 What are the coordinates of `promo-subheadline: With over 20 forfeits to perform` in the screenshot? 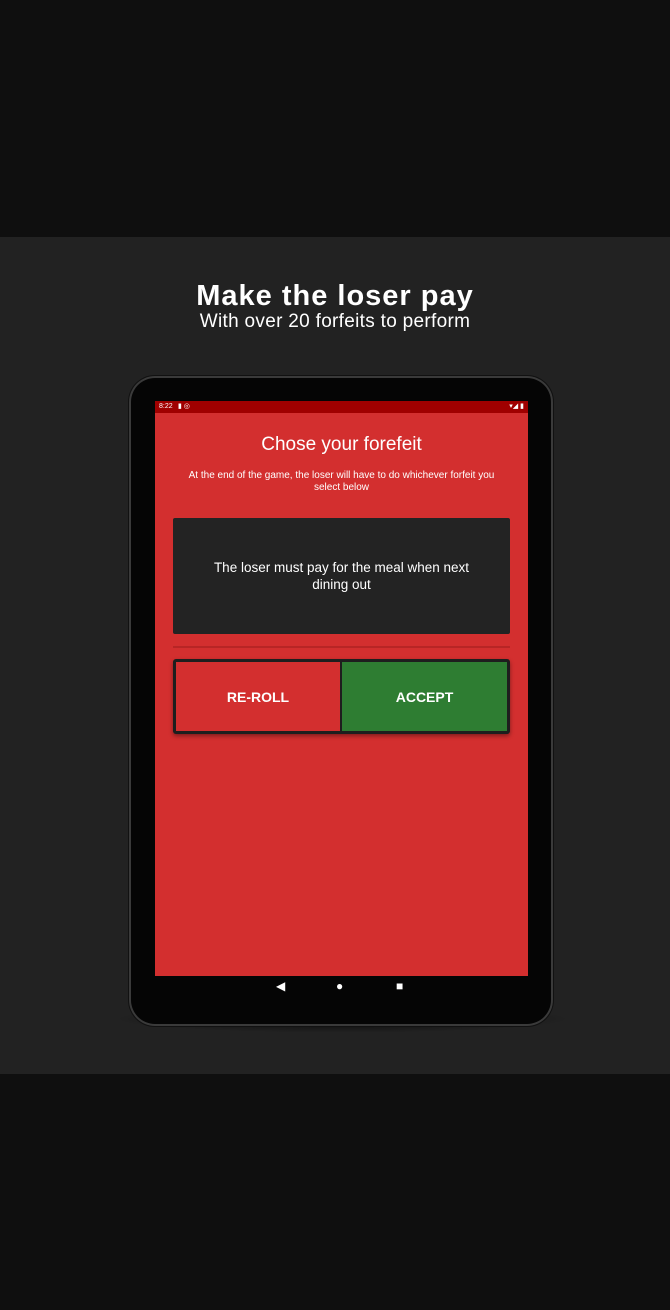 It's located at (335, 321).